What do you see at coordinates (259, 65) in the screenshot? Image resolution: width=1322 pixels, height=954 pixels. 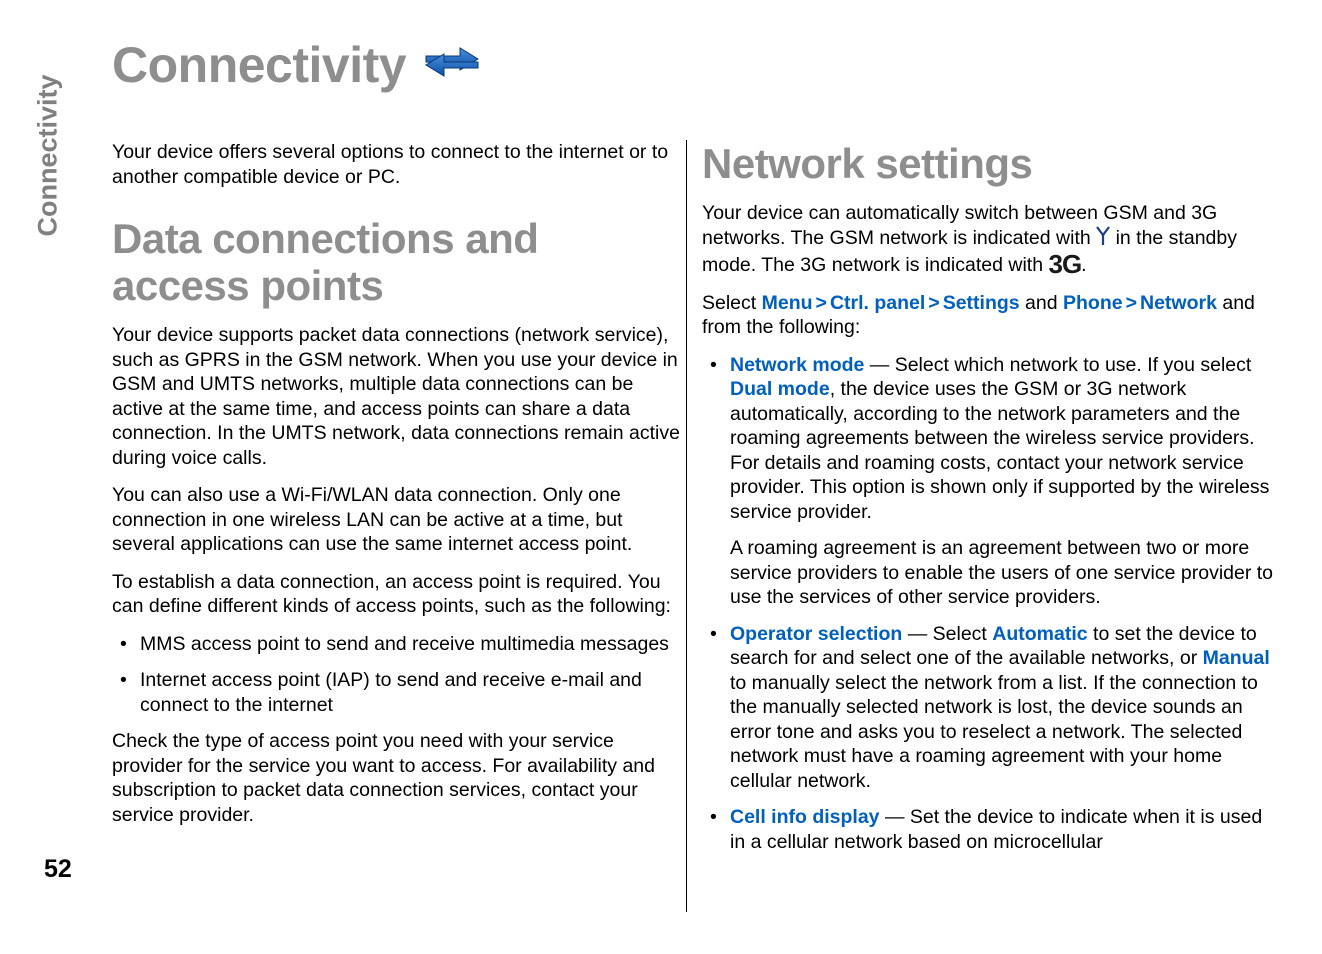 I see `page-title-text: Connectivity` at bounding box center [259, 65].